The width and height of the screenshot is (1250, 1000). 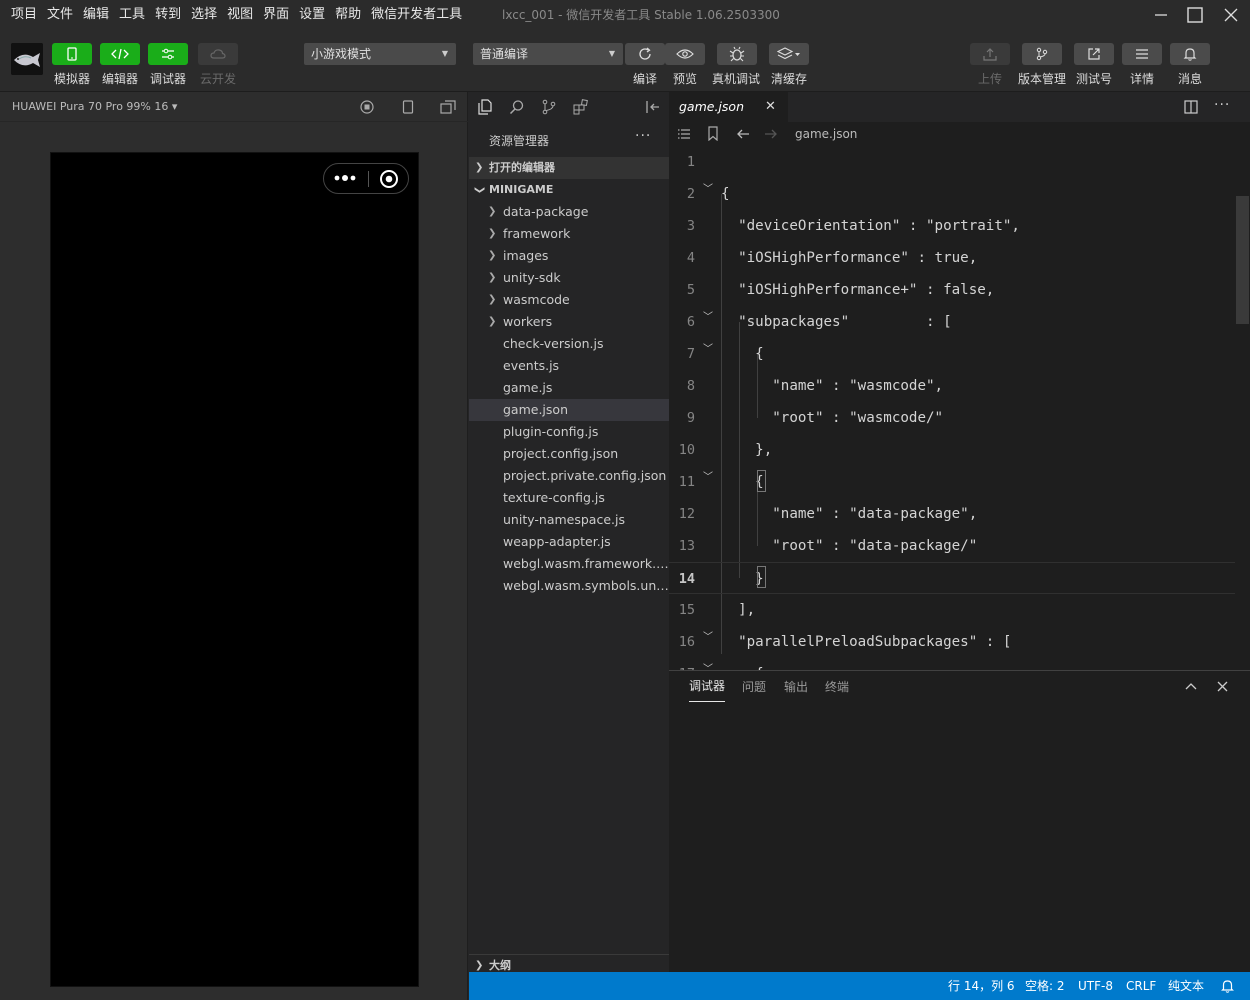 I want to click on file-game-json: game.json, so click(x=569, y=410).